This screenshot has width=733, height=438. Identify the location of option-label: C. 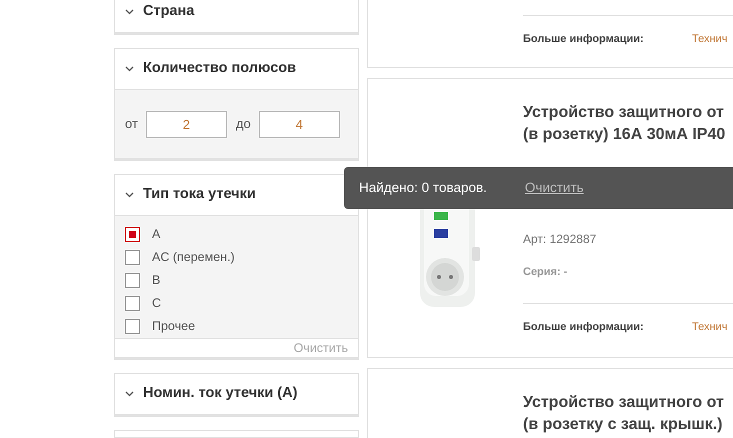
(157, 303).